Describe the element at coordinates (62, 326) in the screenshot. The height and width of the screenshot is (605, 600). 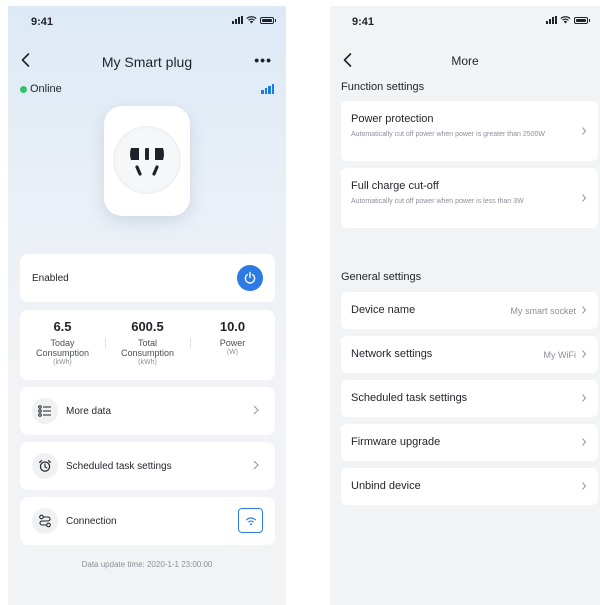
I see `stat-value: 6.5` at that location.